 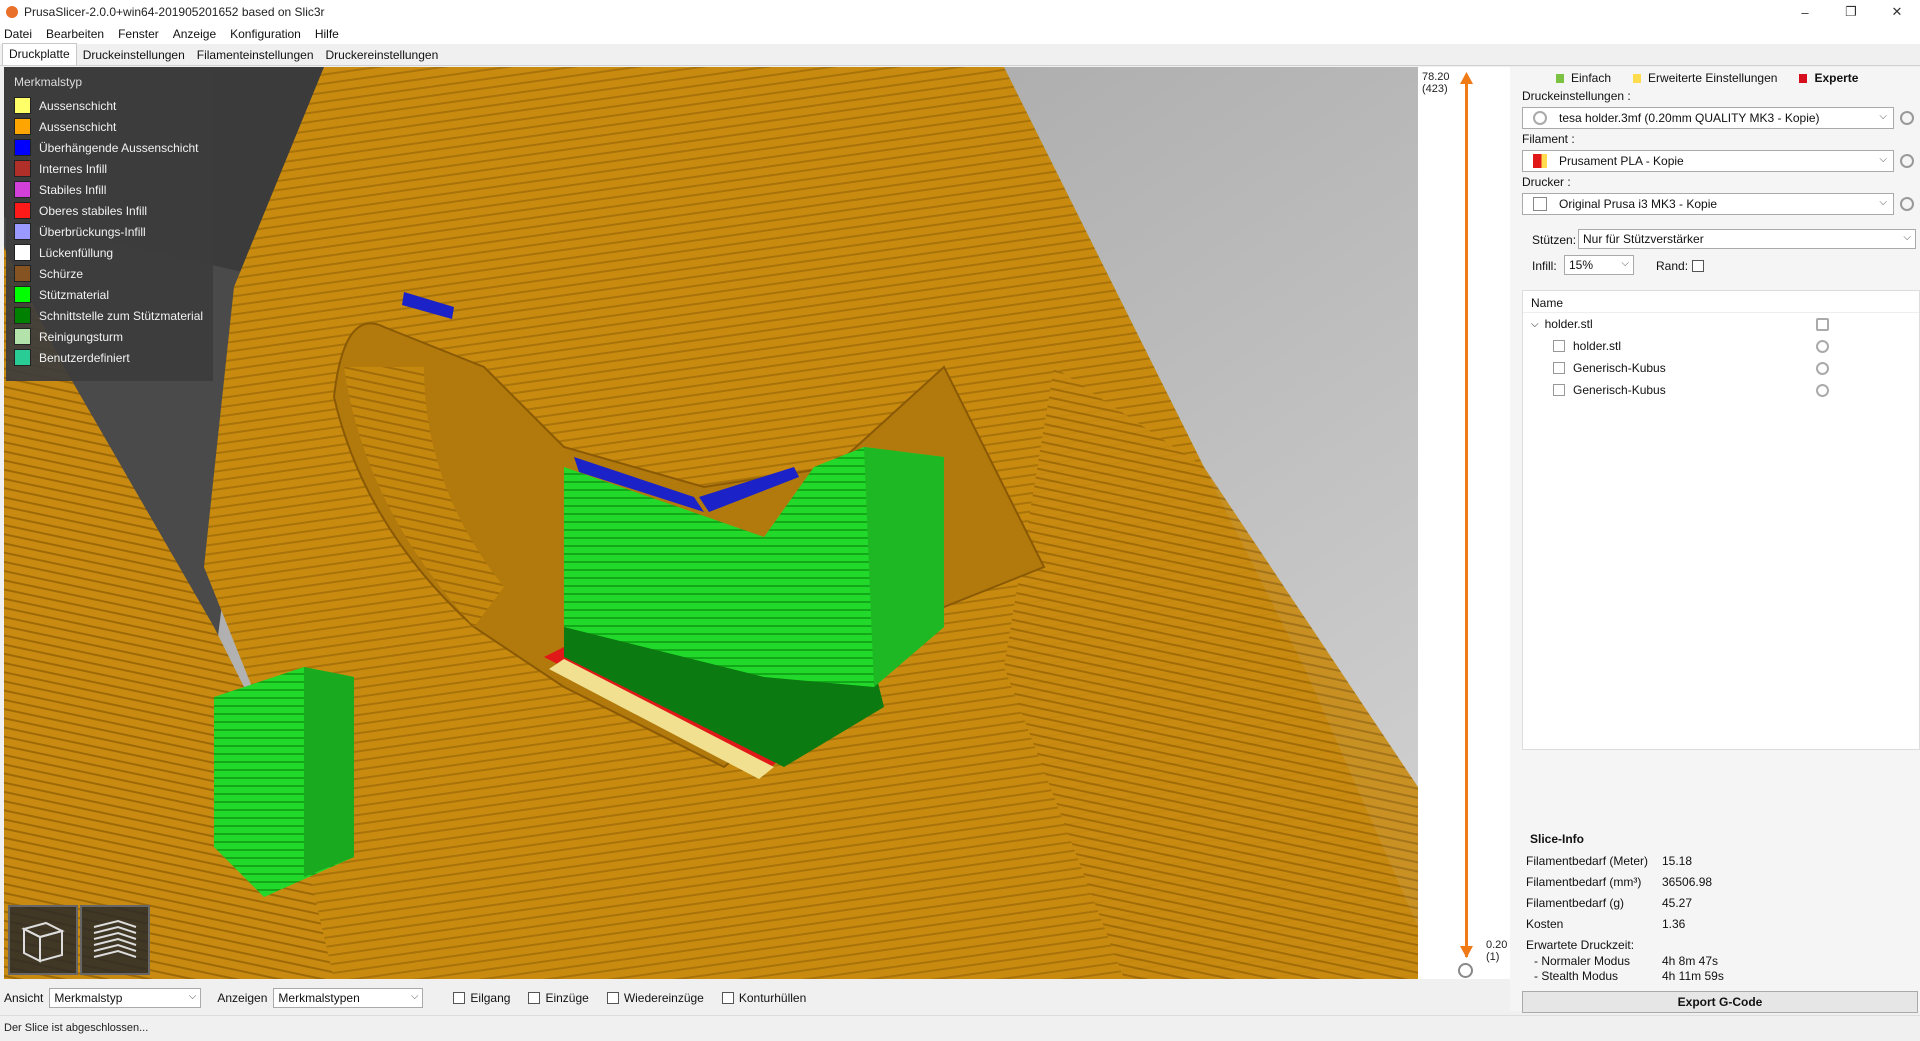 What do you see at coordinates (1583, 78) in the screenshot?
I see `mode-einfach: Einfach` at bounding box center [1583, 78].